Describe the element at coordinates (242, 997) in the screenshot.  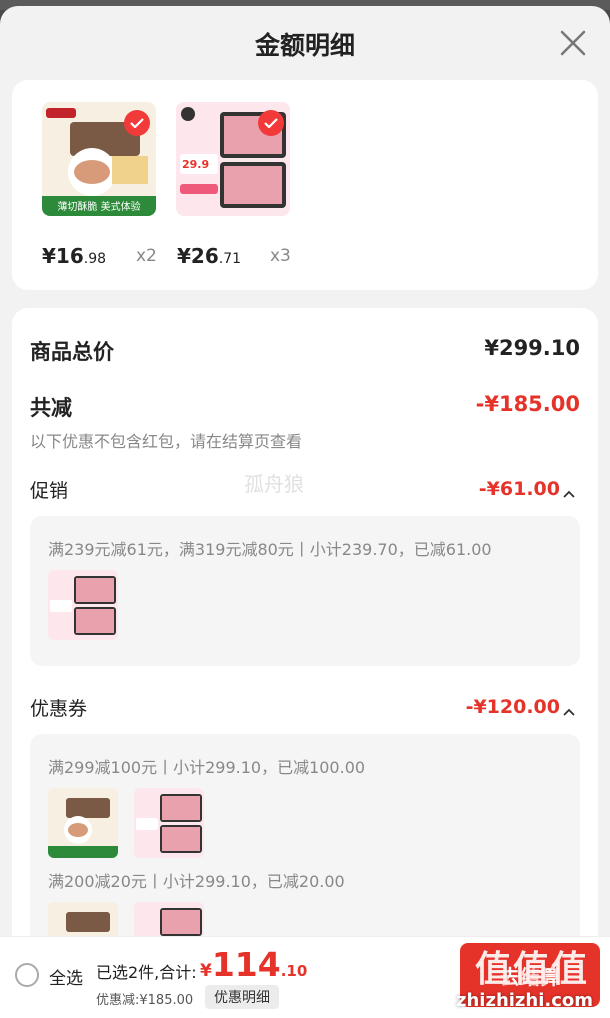
I see `discount-detail-button: 优惠明细` at that location.